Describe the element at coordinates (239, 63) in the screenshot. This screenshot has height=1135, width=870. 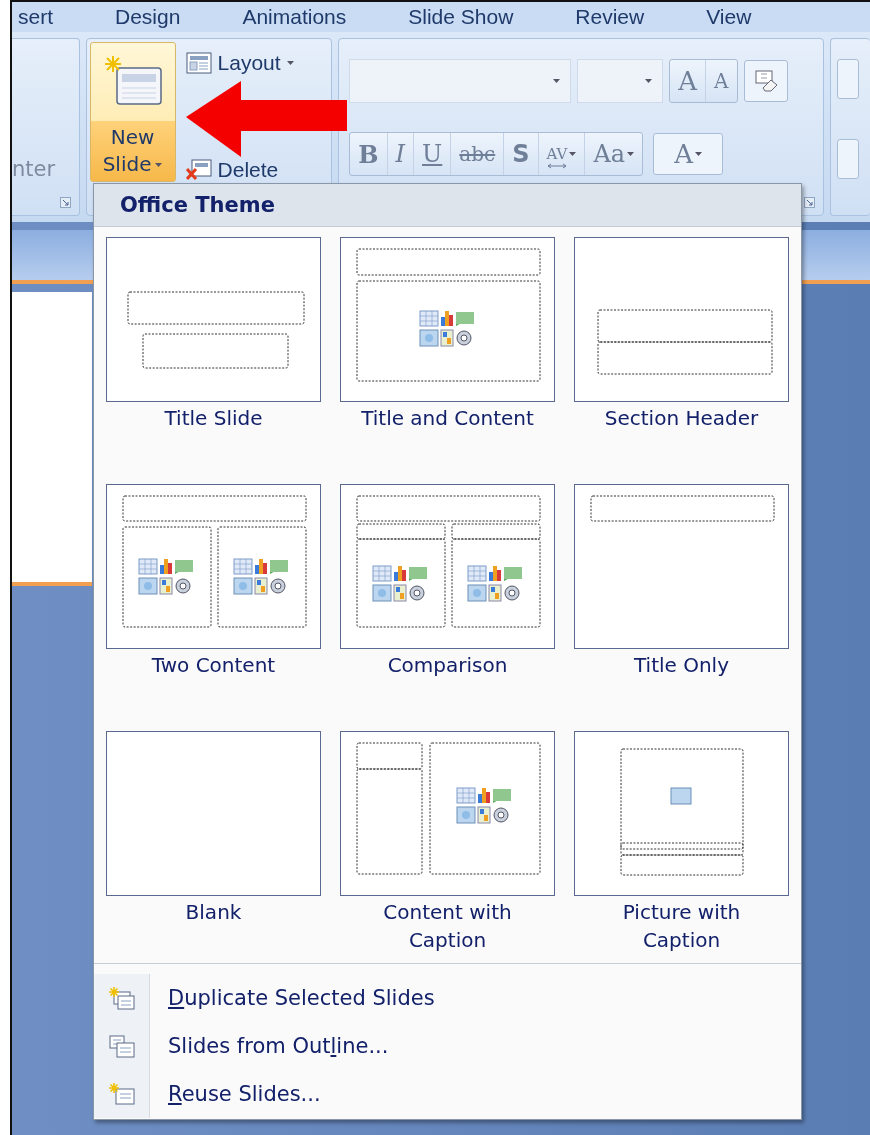
I see `layout-button: Layout` at that location.